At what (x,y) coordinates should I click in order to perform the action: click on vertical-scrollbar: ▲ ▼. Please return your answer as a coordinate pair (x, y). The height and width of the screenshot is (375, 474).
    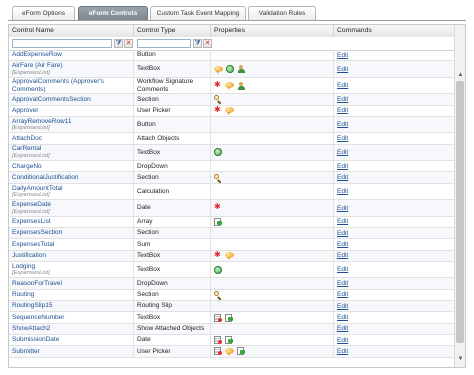
    Looking at the image, I should click on (459, 196).